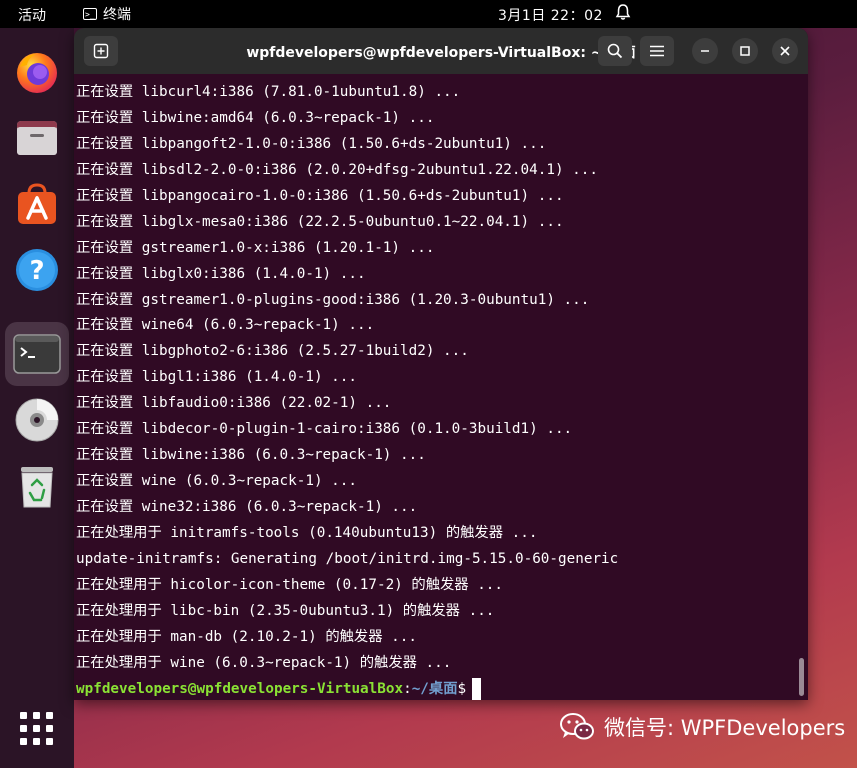  I want to click on minimize-icon, so click(705, 51).